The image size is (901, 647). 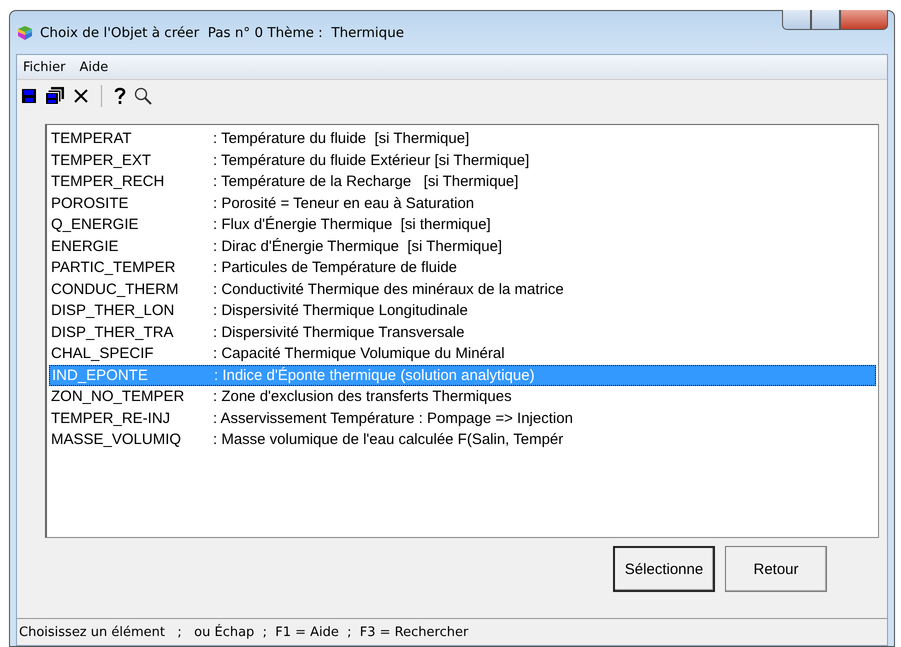 I want to click on window-title: Choix de l'Objet à créer Pas n° 0 Thème : Thermique, so click(x=222, y=32).